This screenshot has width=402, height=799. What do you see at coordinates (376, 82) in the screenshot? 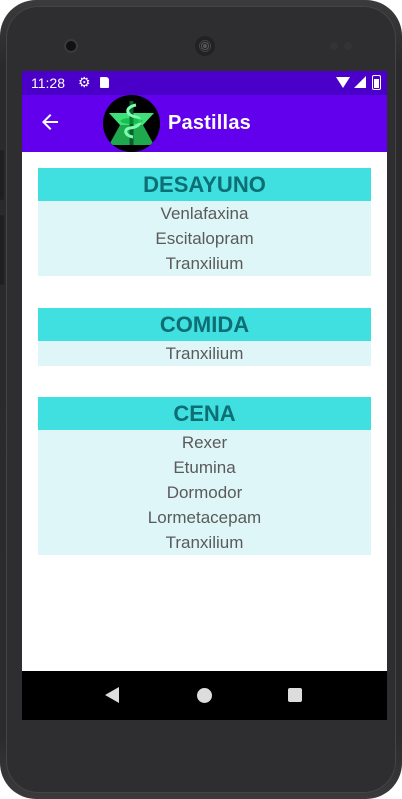
I see `battery-icon` at bounding box center [376, 82].